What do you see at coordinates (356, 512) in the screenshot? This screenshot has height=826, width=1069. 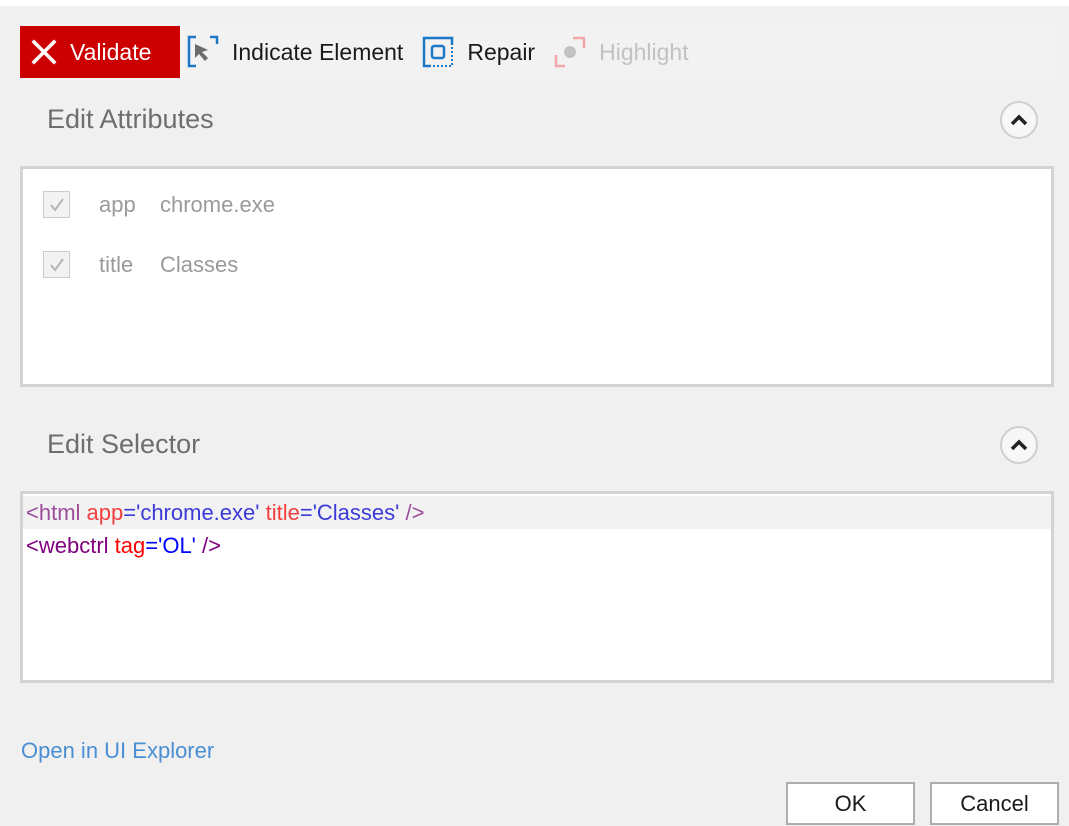 I see `selector-attr-value: 'Classes'` at bounding box center [356, 512].